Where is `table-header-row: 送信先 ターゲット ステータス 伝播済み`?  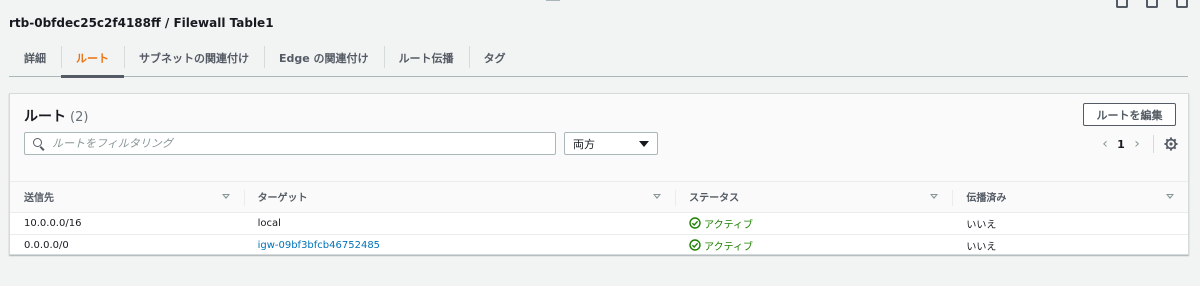
table-header-row: 送信先 ターゲット ステータス 伝播済み is located at coordinates (599, 197).